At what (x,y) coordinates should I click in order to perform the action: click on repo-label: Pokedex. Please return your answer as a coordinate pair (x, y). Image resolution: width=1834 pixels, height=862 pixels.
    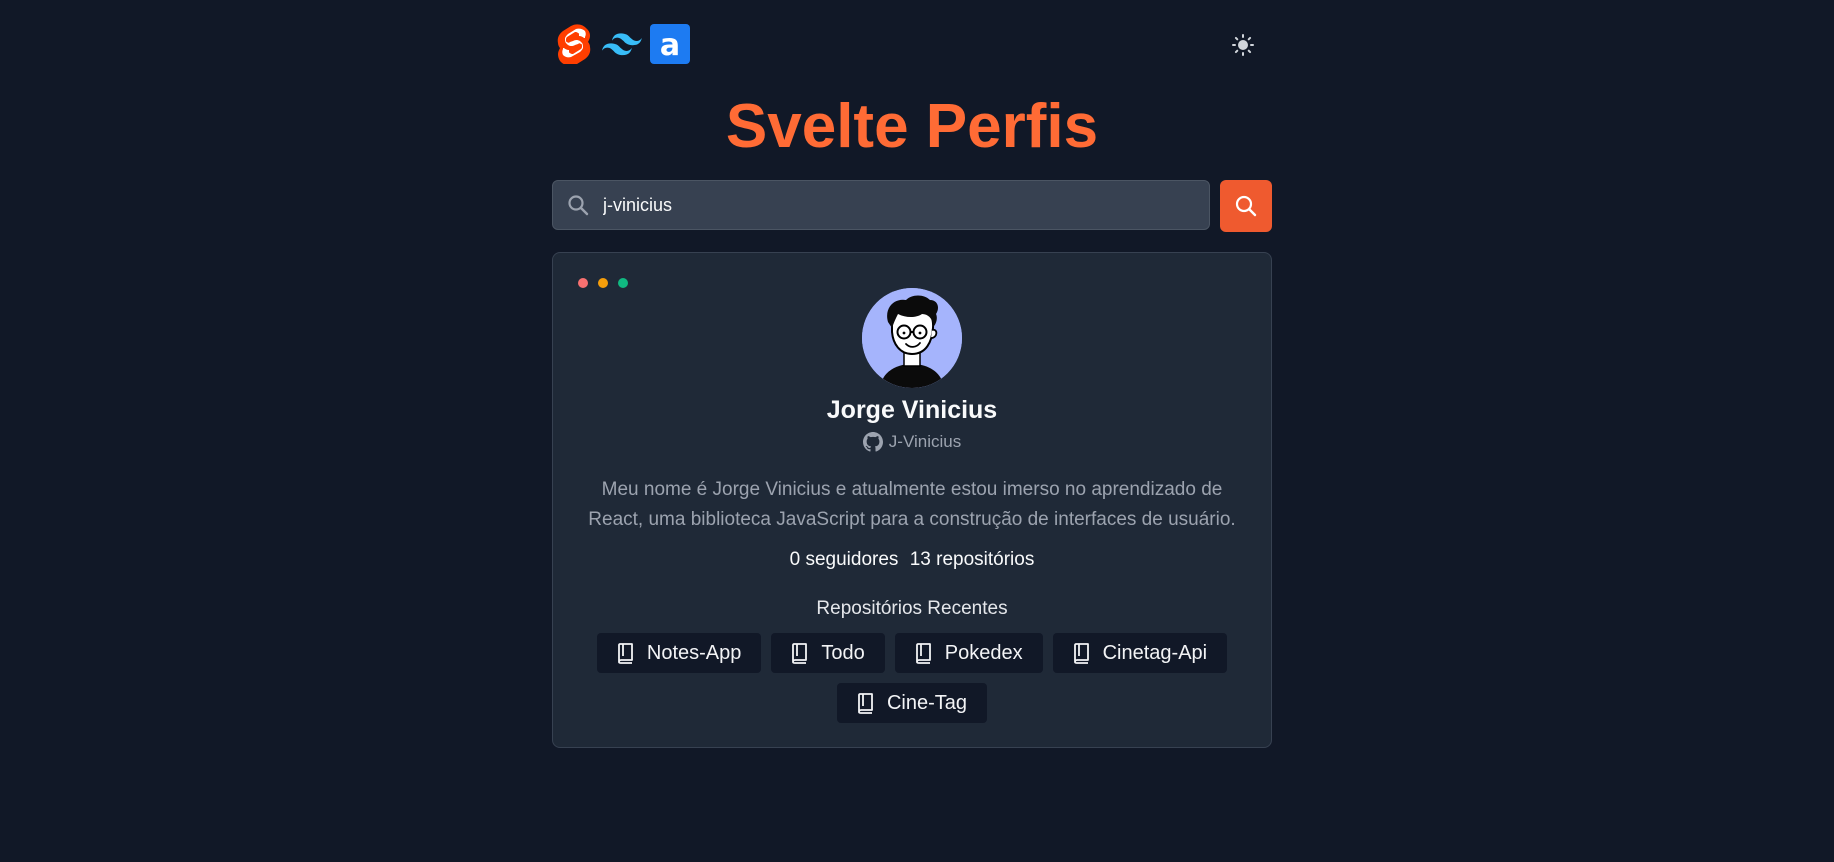
    Looking at the image, I should click on (983, 652).